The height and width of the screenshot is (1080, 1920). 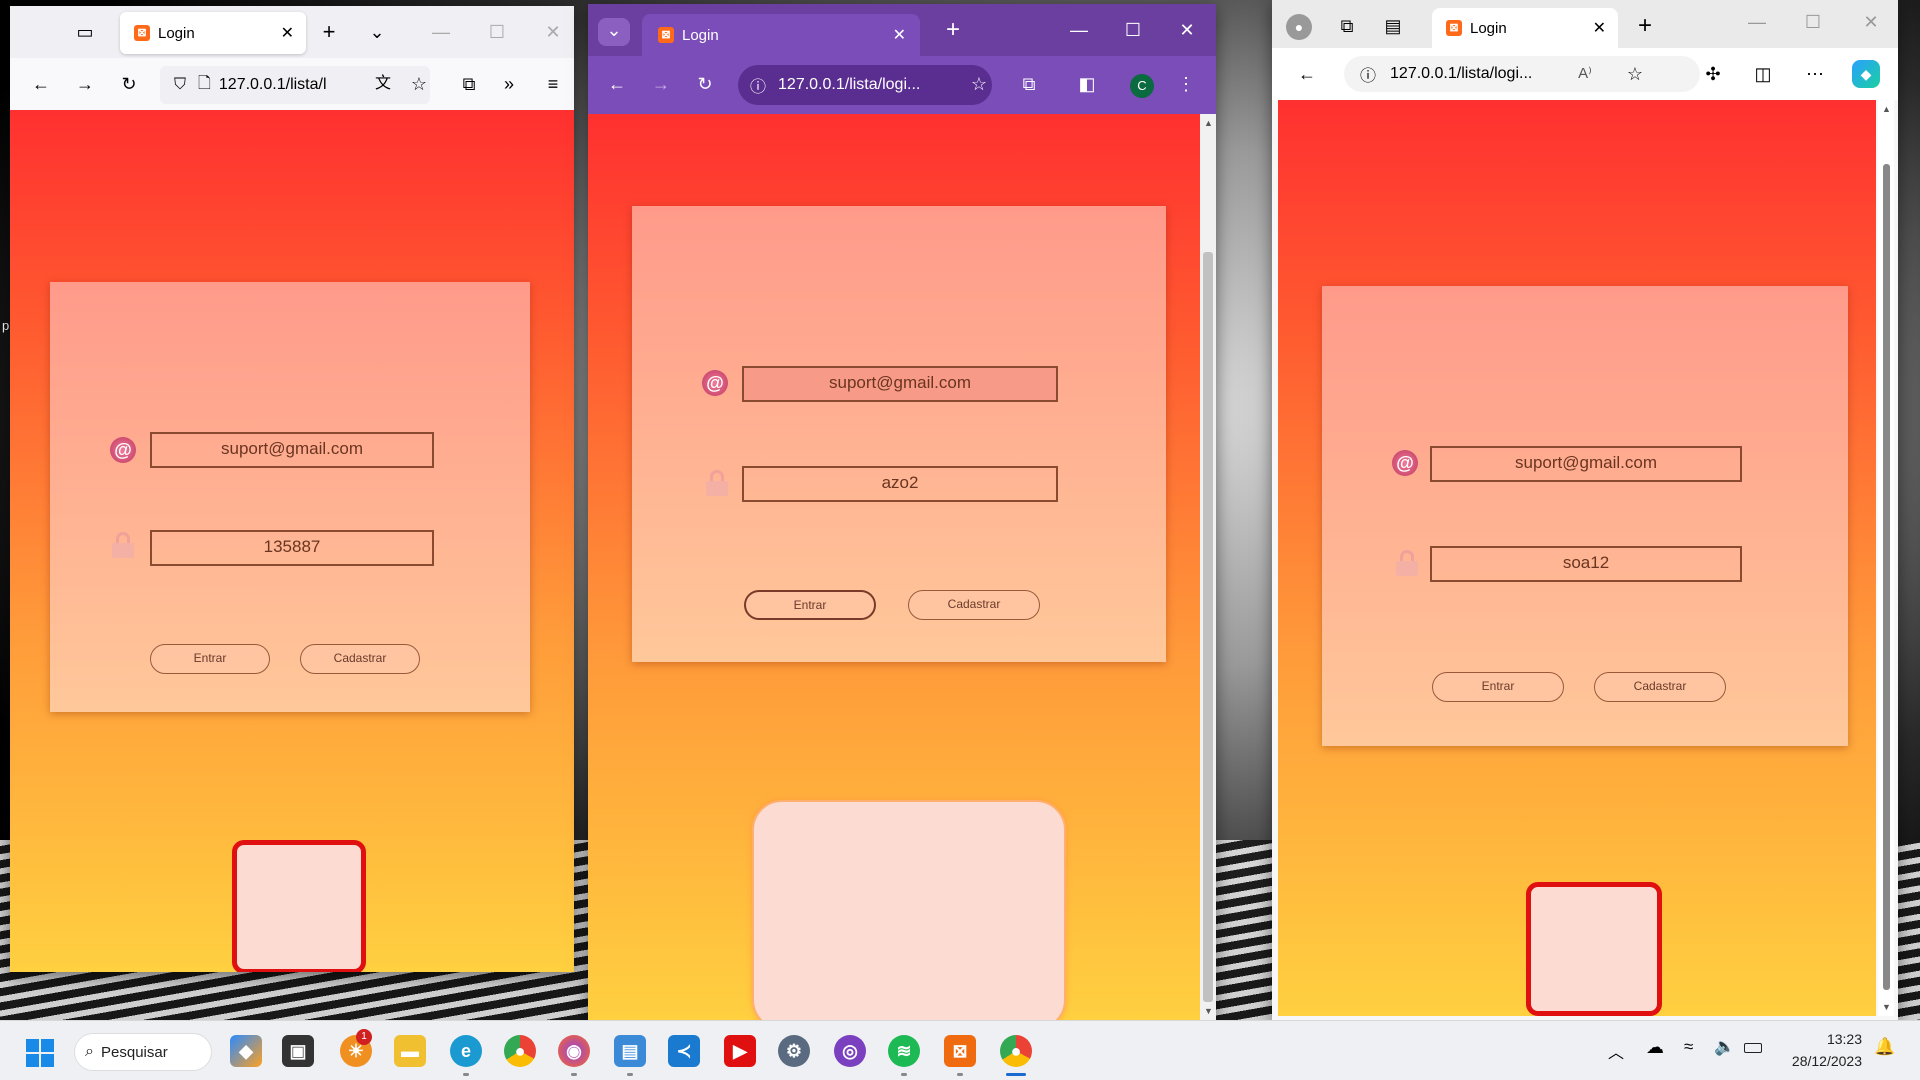 What do you see at coordinates (1347, 26) in the screenshot?
I see `workspaces-icon: ⧉` at bounding box center [1347, 26].